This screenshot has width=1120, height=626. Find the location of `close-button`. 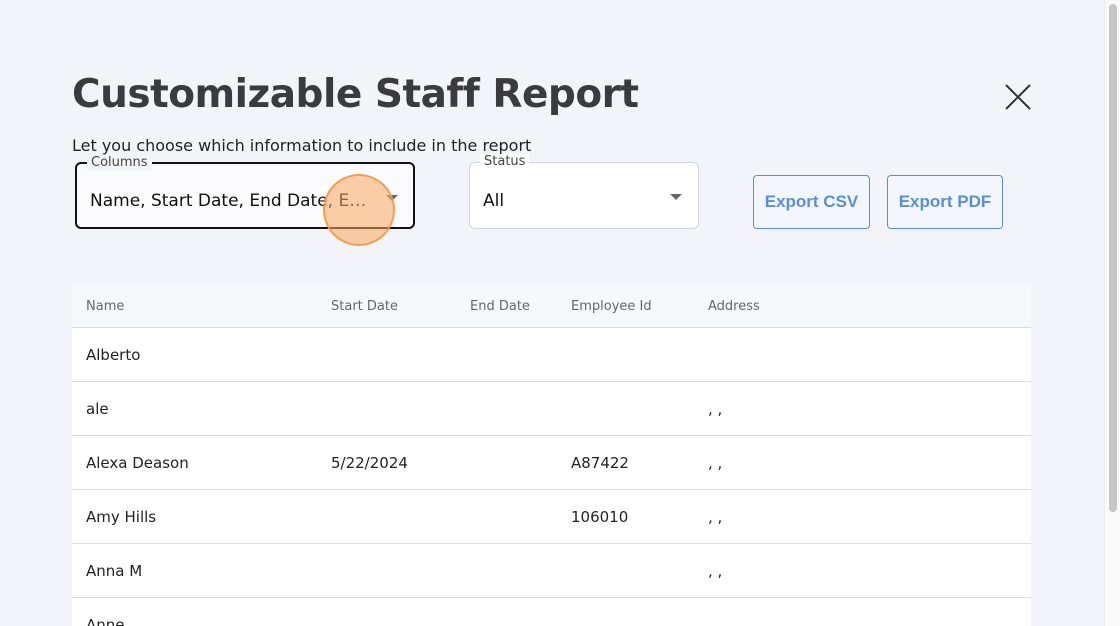

close-button is located at coordinates (1018, 98).